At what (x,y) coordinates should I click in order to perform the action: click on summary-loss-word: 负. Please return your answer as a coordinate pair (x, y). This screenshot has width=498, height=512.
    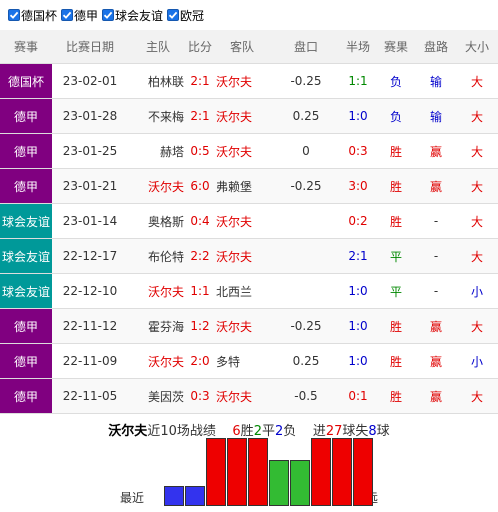
    Looking at the image, I should click on (290, 431).